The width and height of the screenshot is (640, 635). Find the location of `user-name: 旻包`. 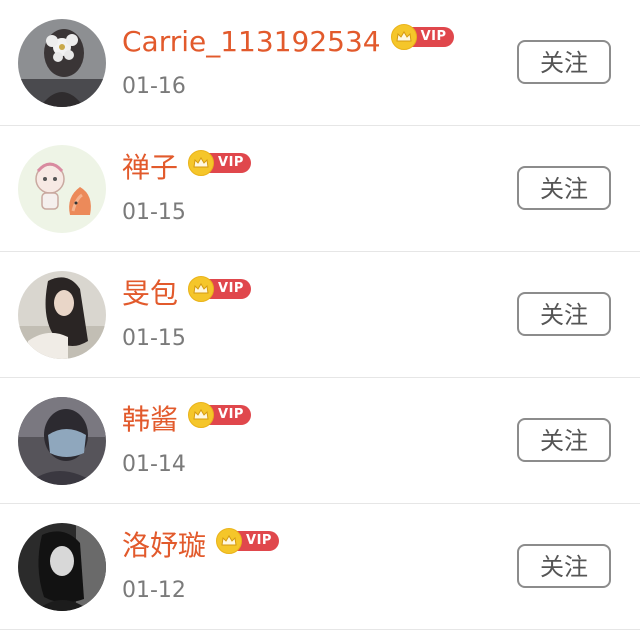

user-name: 旻包 is located at coordinates (150, 294).